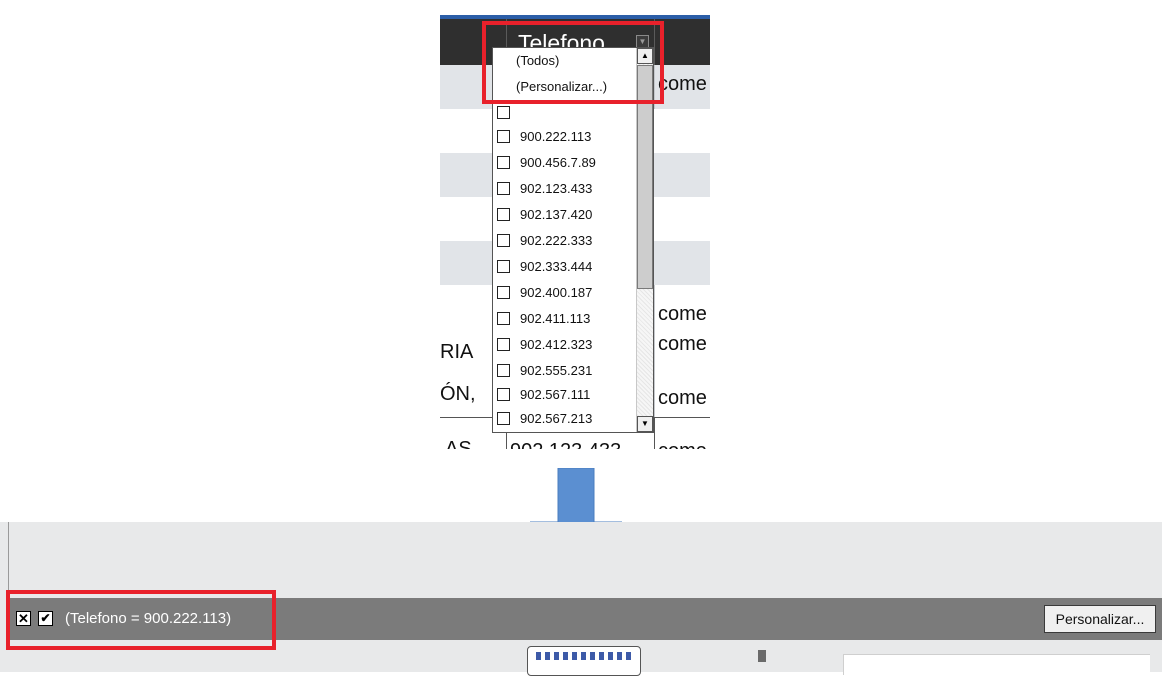  What do you see at coordinates (458, 443) in the screenshot?
I see `table-cell: AS` at bounding box center [458, 443].